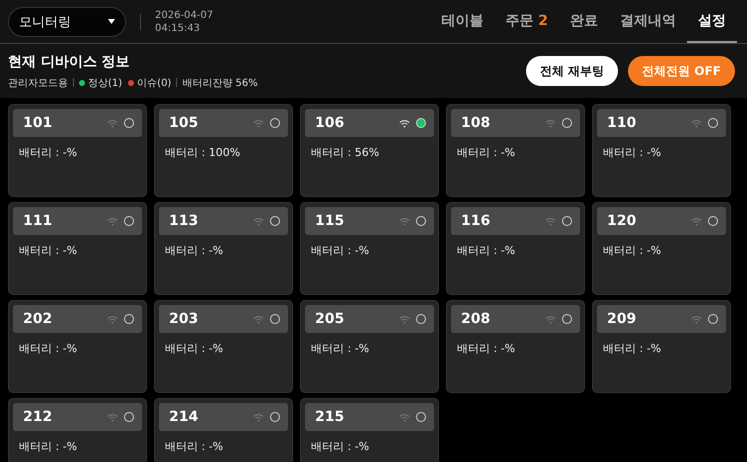 The width and height of the screenshot is (747, 462). Describe the element at coordinates (462, 21) in the screenshot. I see `nav-tab: 테이블` at that location.